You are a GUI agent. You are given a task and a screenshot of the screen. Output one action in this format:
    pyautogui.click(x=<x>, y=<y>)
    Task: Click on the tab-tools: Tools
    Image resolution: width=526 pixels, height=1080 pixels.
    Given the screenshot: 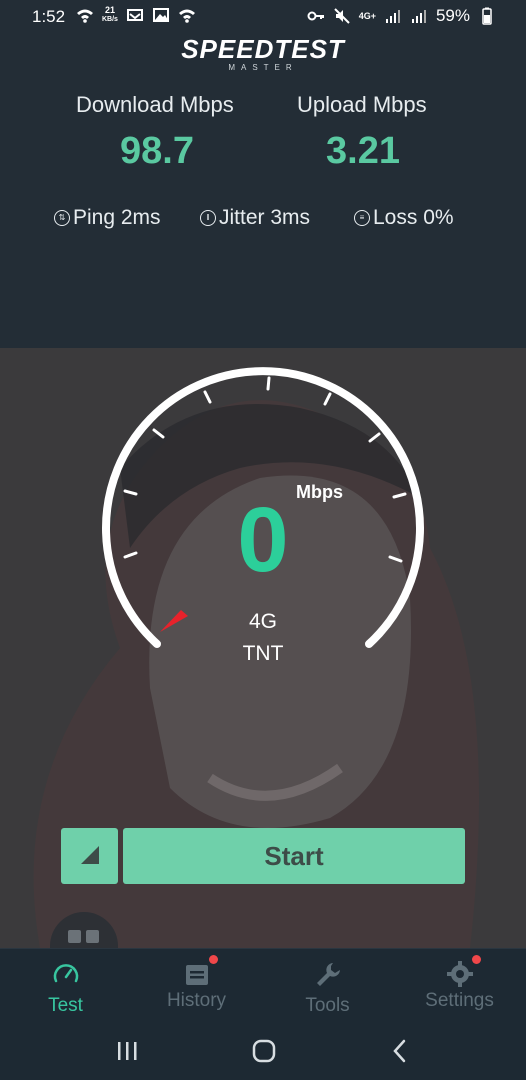 What is the action you would take?
    pyautogui.click(x=327, y=985)
    